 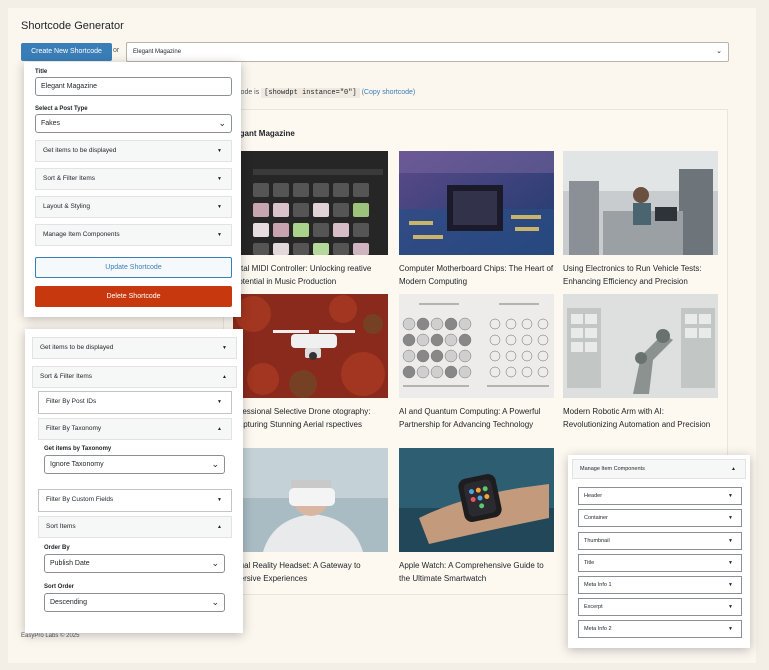 I want to click on section-label: Get items to be displayed, so click(x=80, y=150).